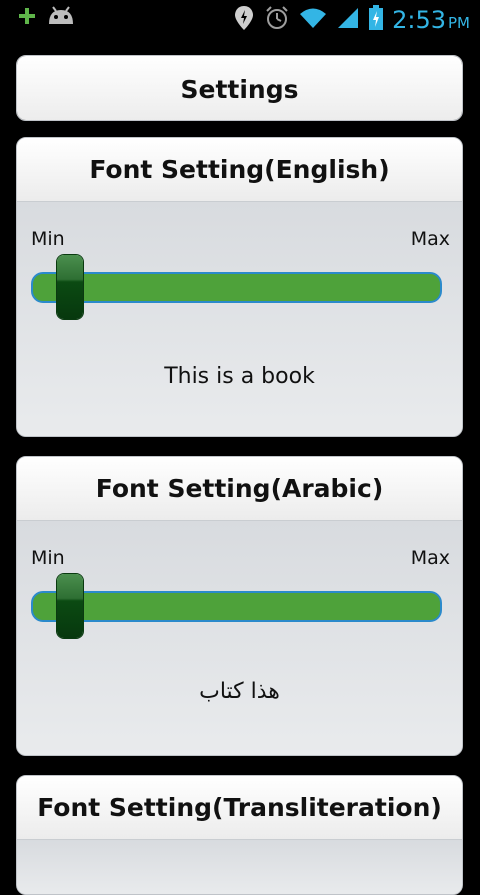  I want to click on title-panel: Settings, so click(239, 88).